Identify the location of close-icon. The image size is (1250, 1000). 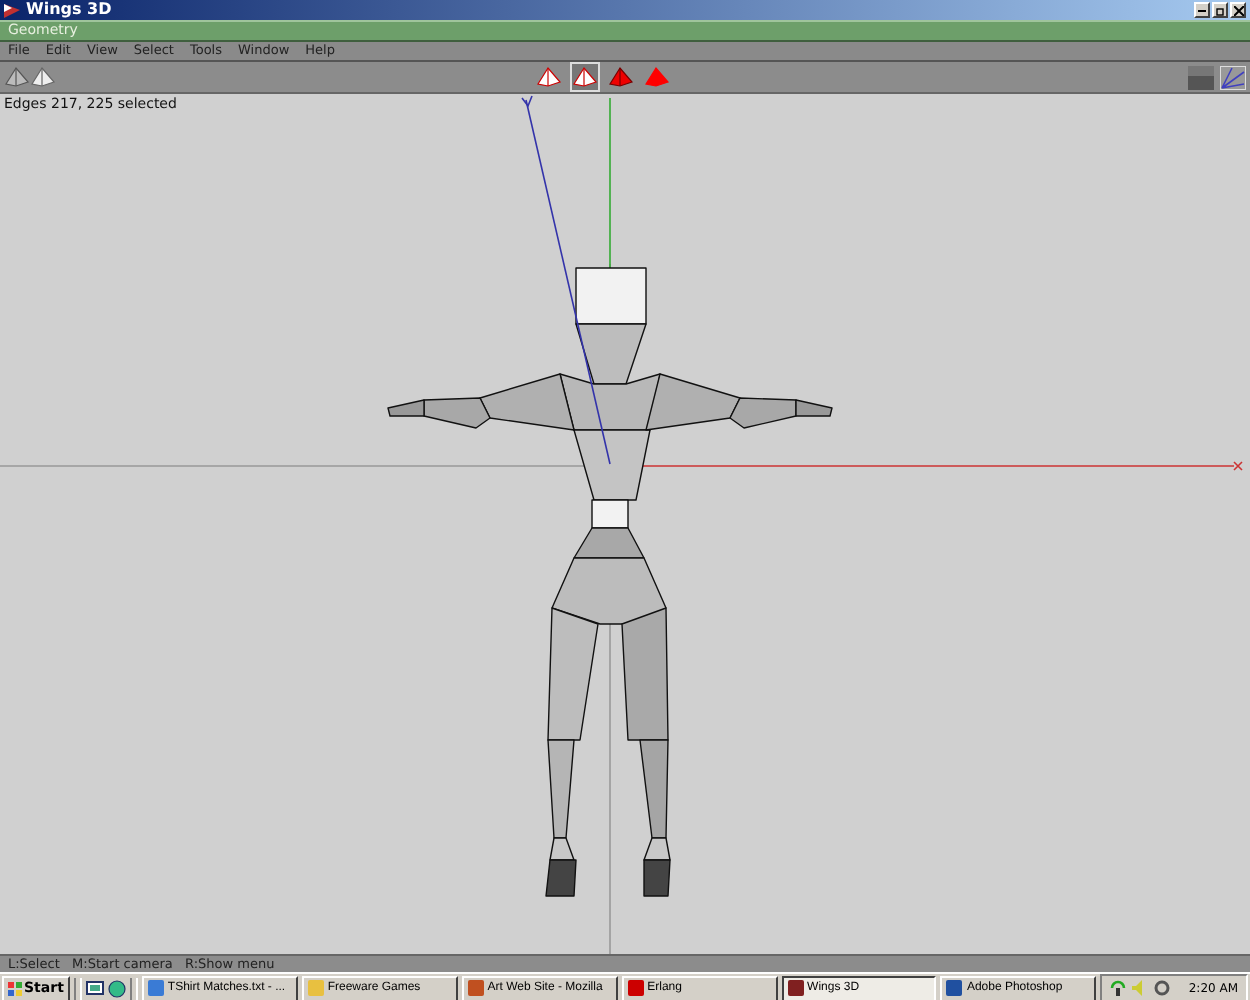
(1238, 10).